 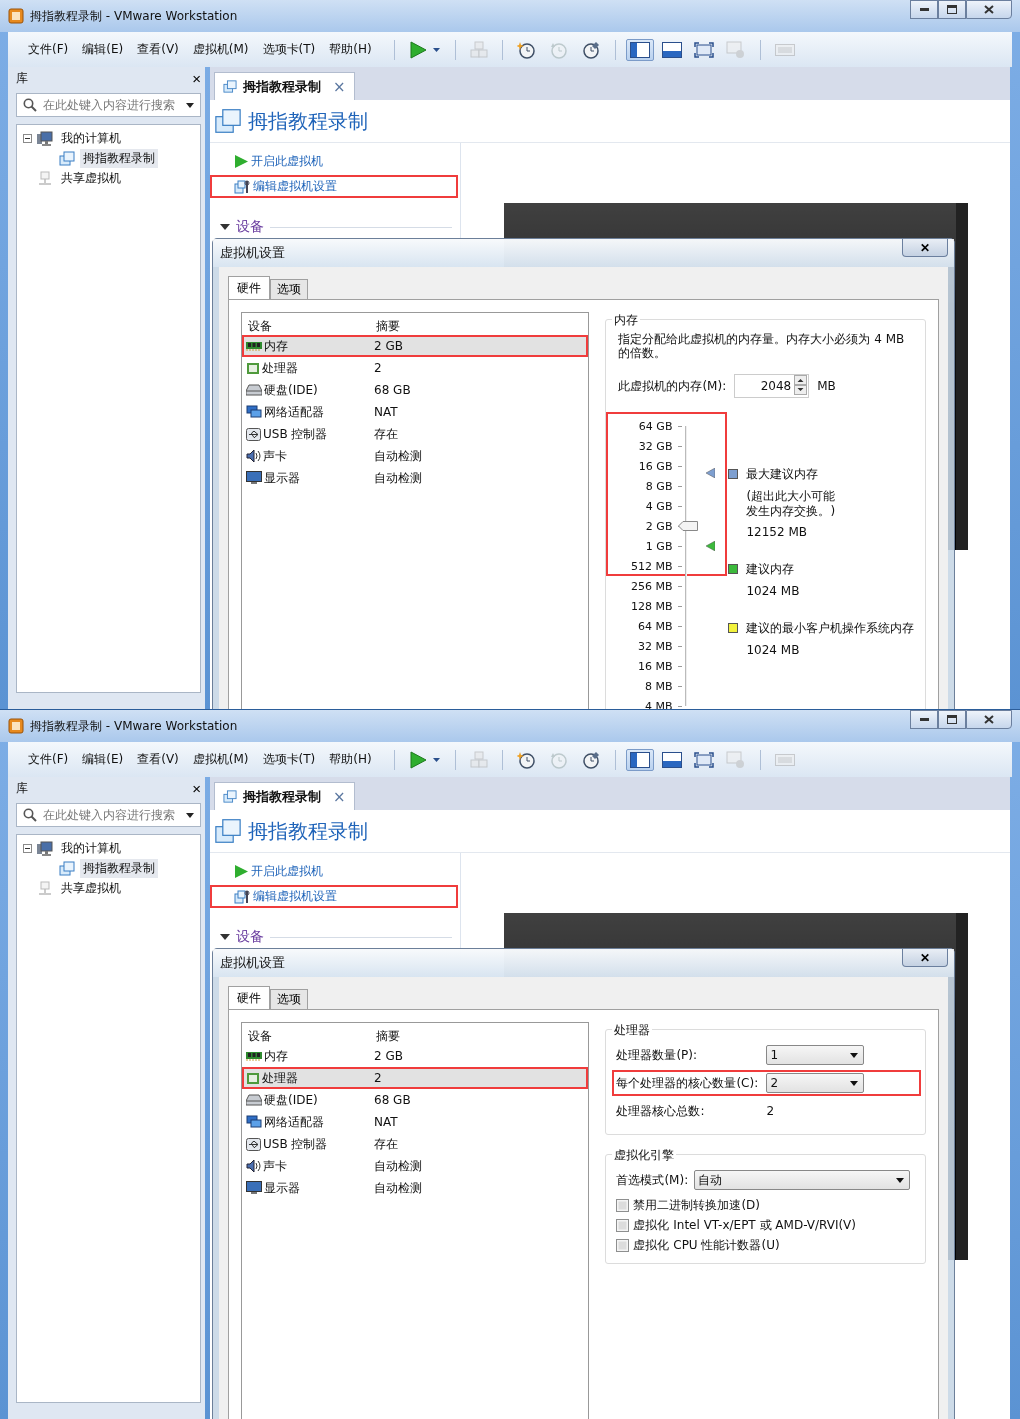 I want to click on legend-note: 发生内存交换。), so click(x=791, y=511).